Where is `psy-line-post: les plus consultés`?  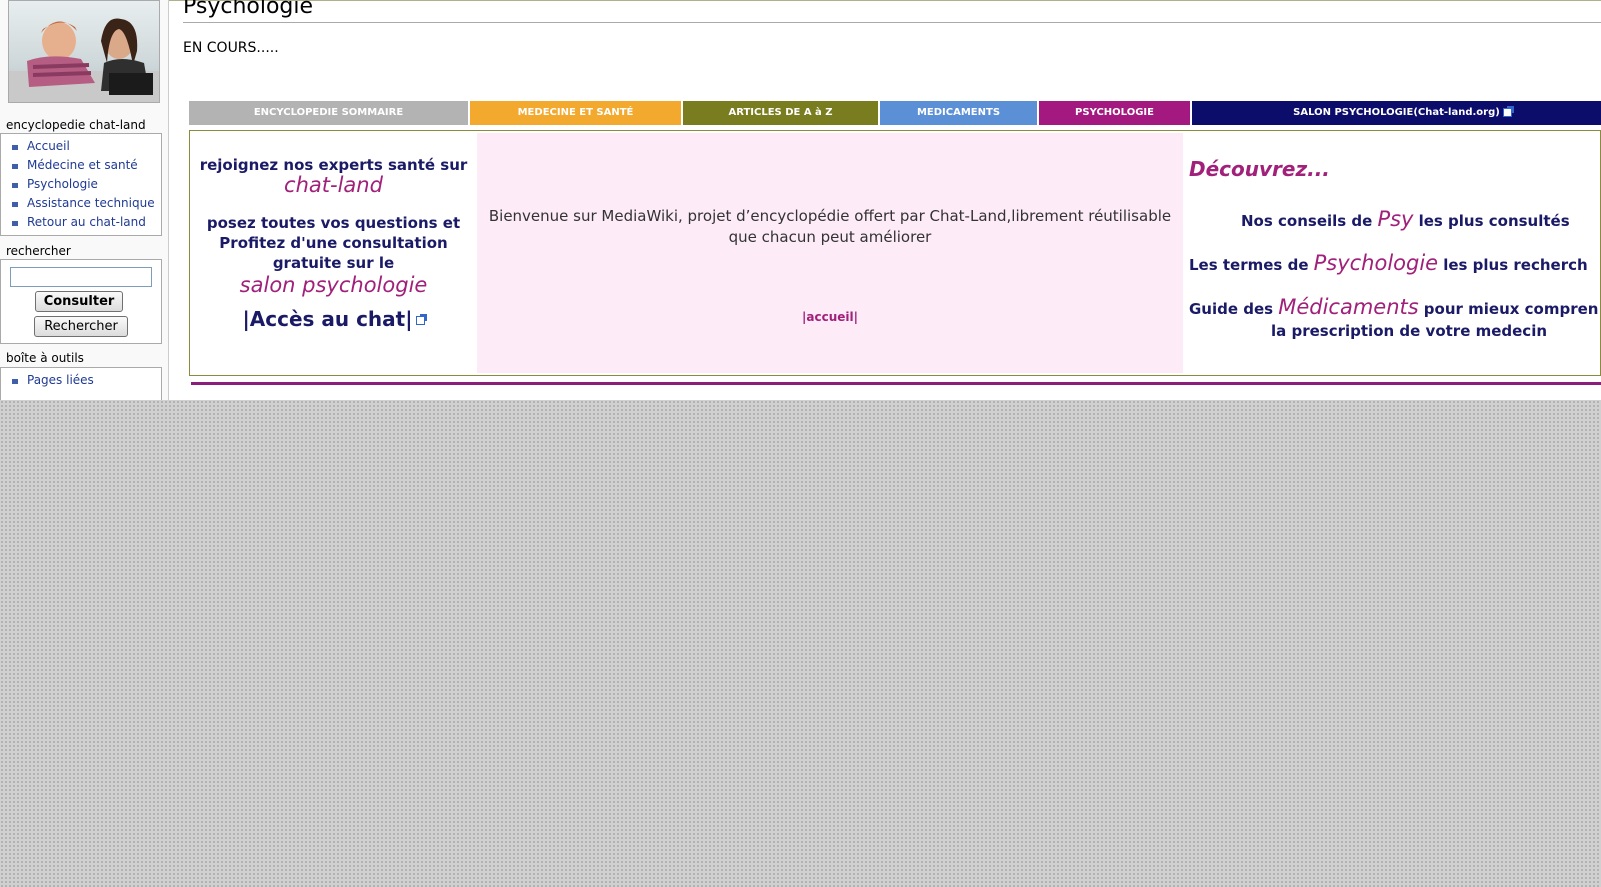 psy-line-post: les plus consultés is located at coordinates (1494, 221).